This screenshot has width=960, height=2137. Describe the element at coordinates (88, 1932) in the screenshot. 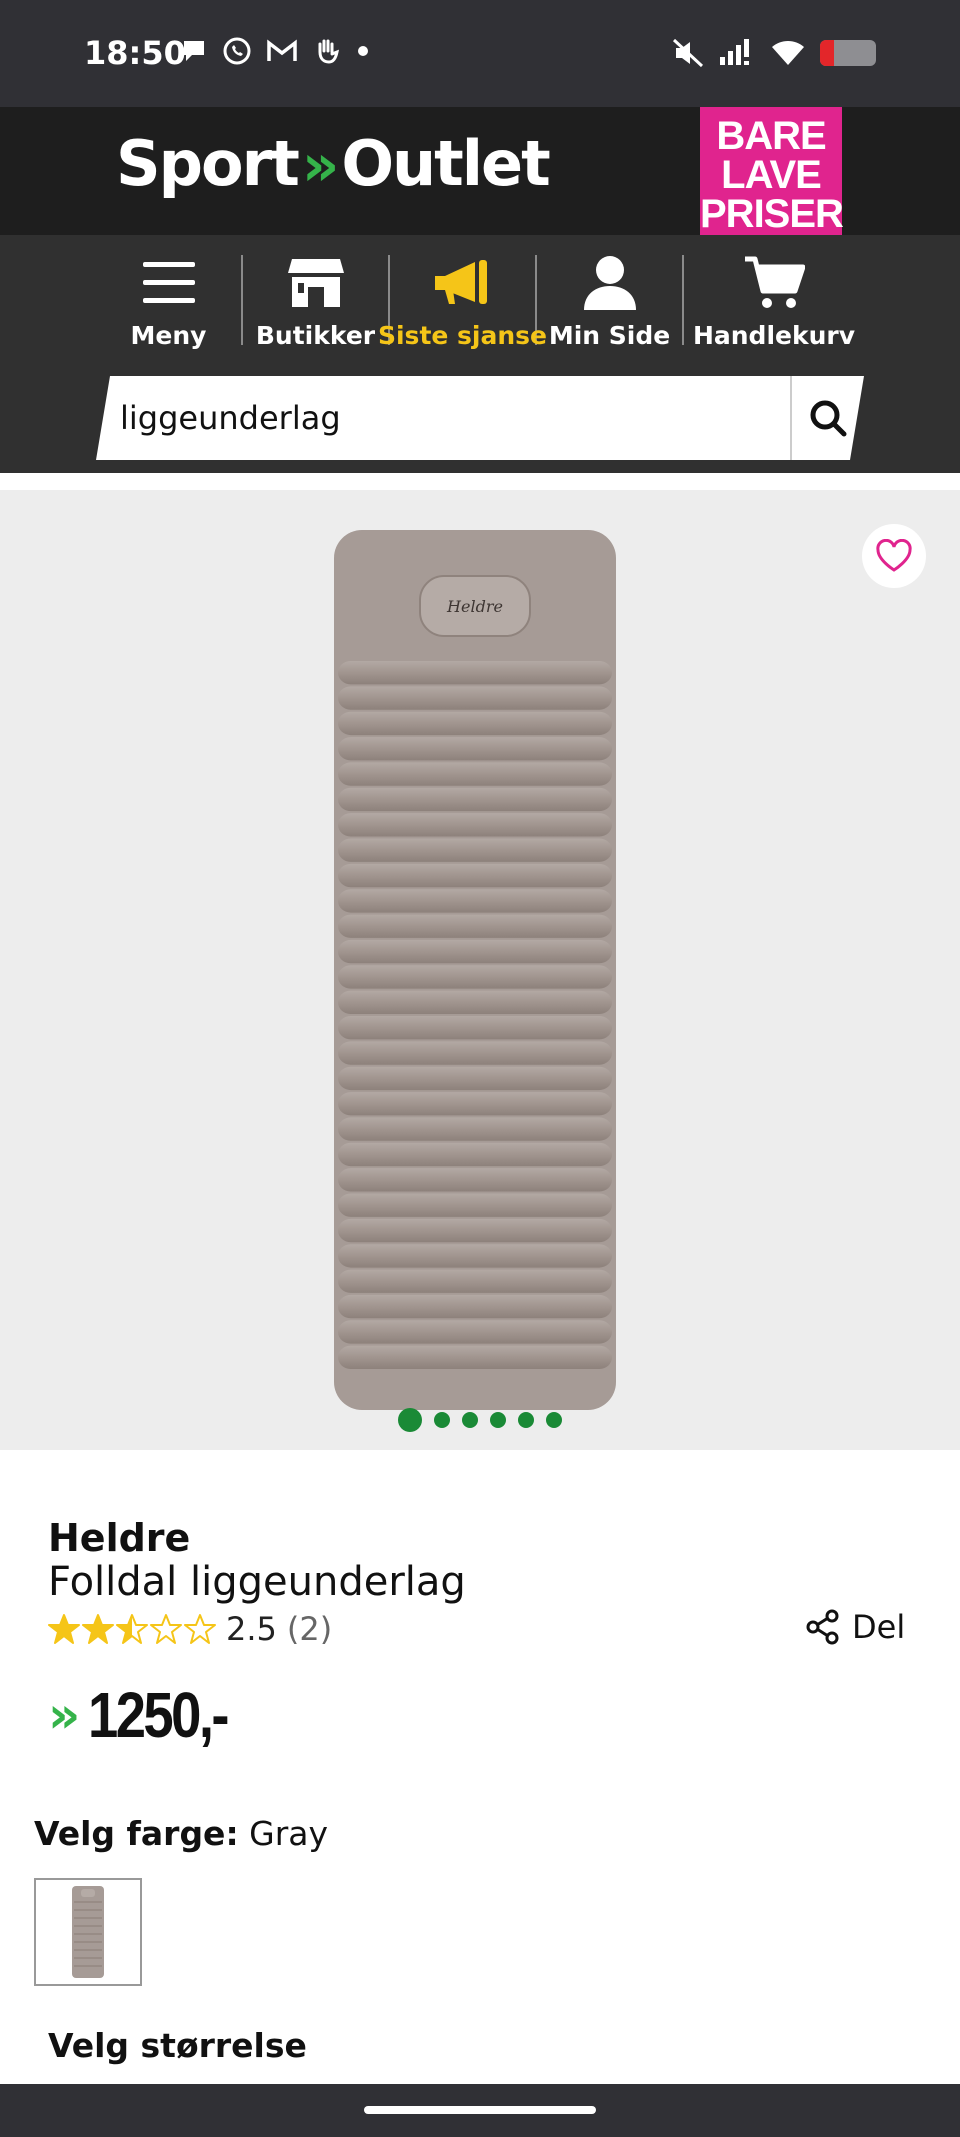

I see `color-swatch` at that location.